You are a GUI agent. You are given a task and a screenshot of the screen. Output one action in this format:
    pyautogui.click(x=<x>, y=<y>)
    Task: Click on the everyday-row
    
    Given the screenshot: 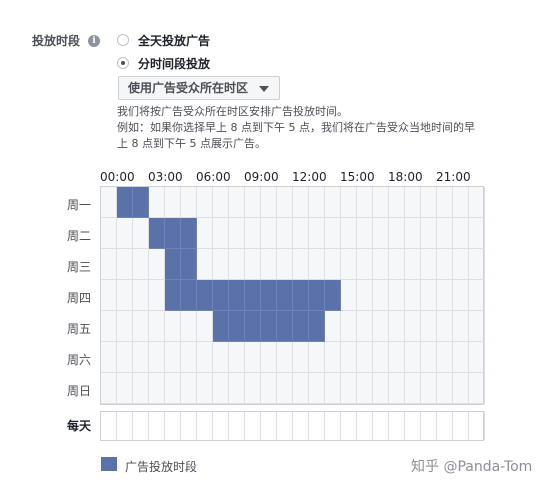 What is the action you would take?
    pyautogui.click(x=292, y=426)
    